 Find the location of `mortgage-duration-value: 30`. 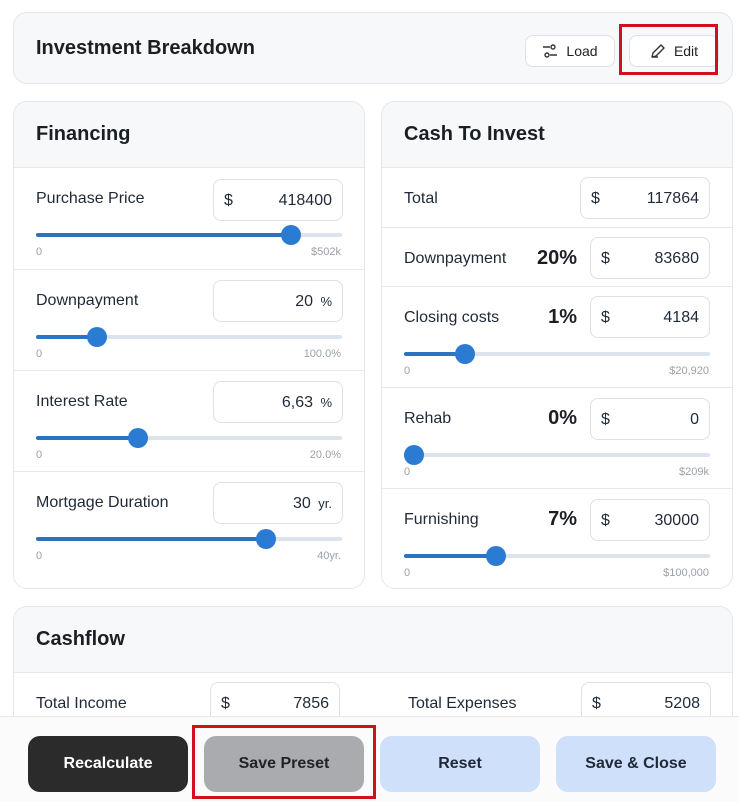

mortgage-duration-value: 30 is located at coordinates (302, 503).